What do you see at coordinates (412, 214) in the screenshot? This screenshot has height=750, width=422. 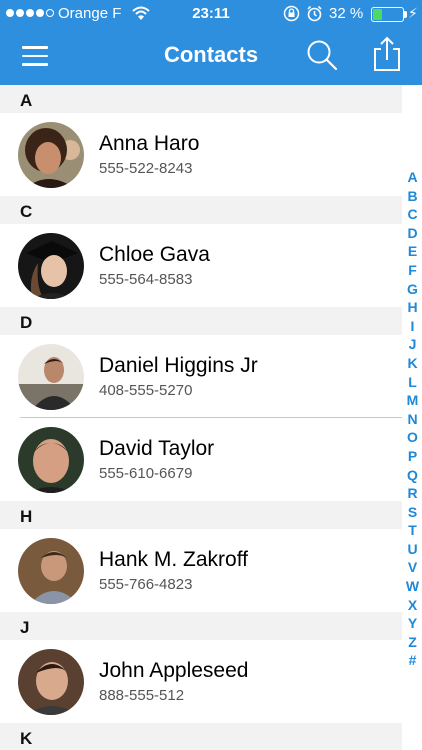 I see `index-letter: C` at bounding box center [412, 214].